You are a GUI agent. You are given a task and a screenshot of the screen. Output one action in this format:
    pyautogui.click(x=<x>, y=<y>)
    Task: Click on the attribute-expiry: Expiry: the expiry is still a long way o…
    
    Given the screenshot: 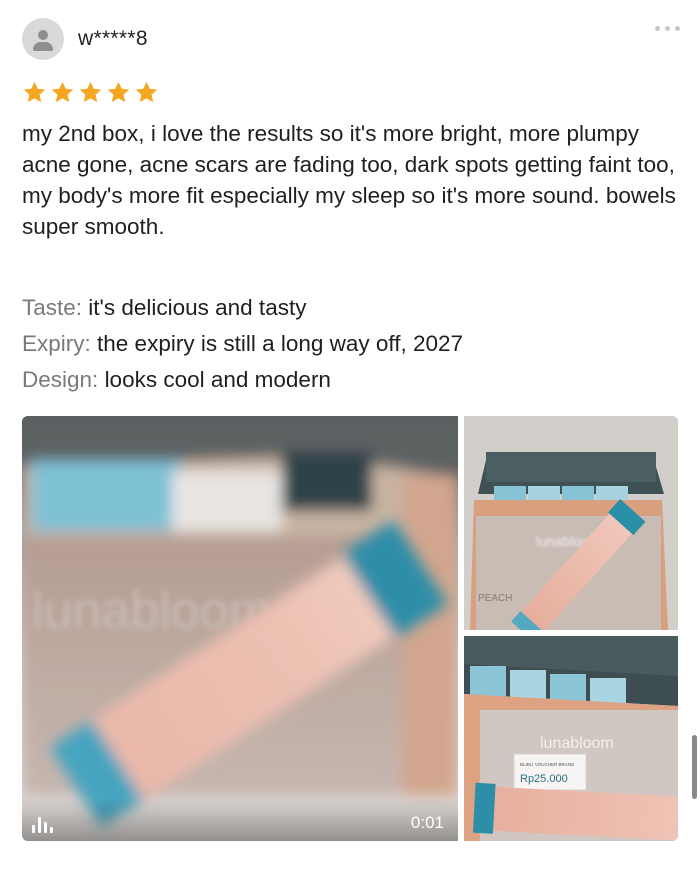 What is the action you would take?
    pyautogui.click(x=352, y=344)
    